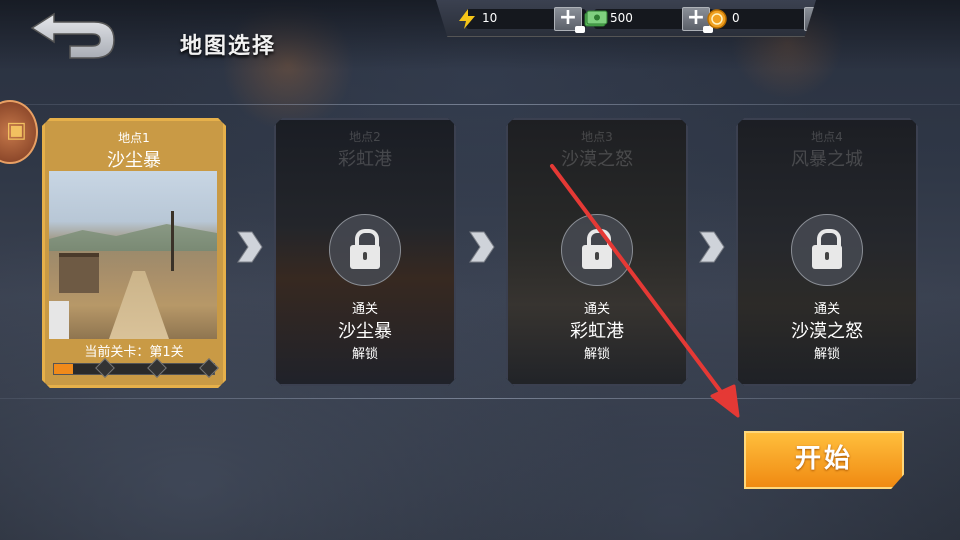 This screenshot has width=960, height=540. What do you see at coordinates (134, 369) in the screenshot?
I see `level-progress-bar` at bounding box center [134, 369].